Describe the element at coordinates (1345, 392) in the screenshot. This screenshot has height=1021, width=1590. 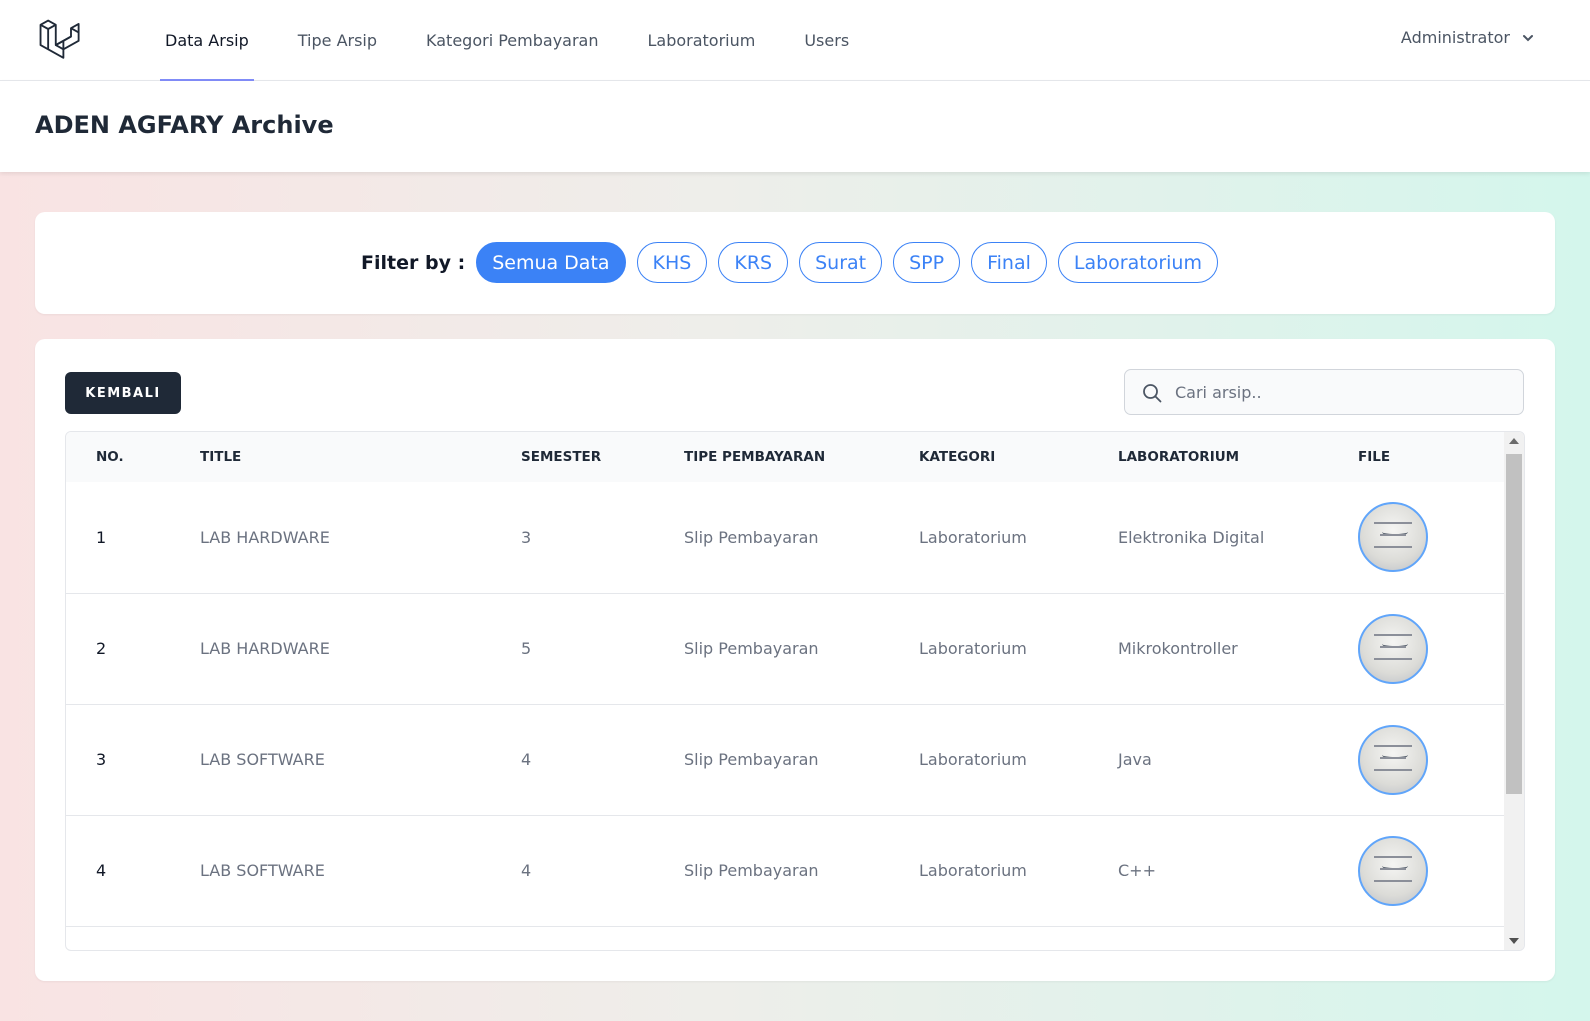
I see `search-input` at that location.